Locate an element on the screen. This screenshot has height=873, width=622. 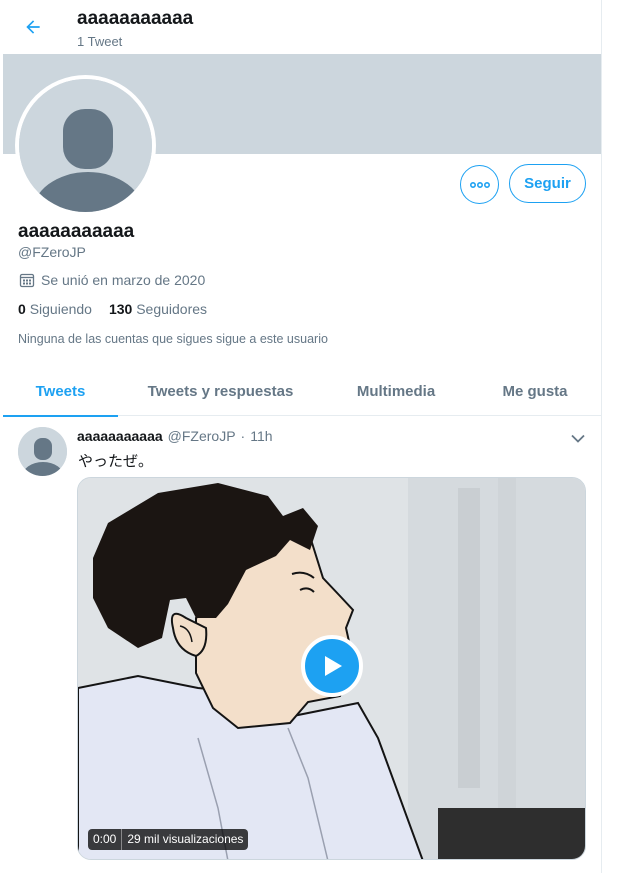
tweet-avatar is located at coordinates (42, 451).